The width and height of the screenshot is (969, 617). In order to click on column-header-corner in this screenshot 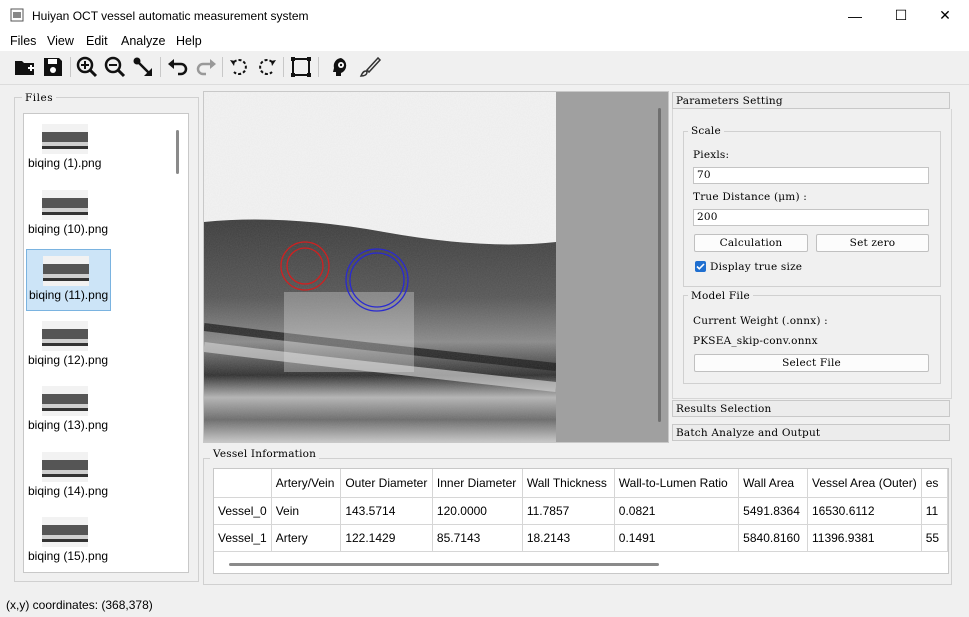, I will do `click(243, 483)`.